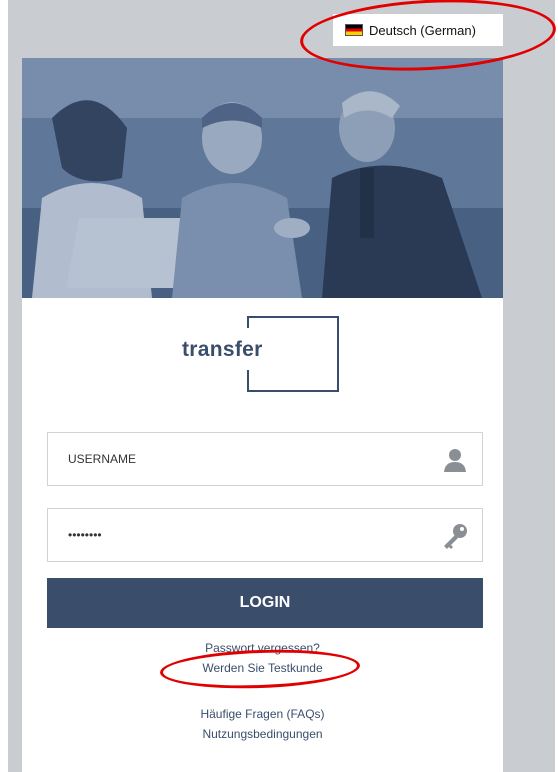 This screenshot has height=772, width=558. I want to click on link-spacer, so click(262, 691).